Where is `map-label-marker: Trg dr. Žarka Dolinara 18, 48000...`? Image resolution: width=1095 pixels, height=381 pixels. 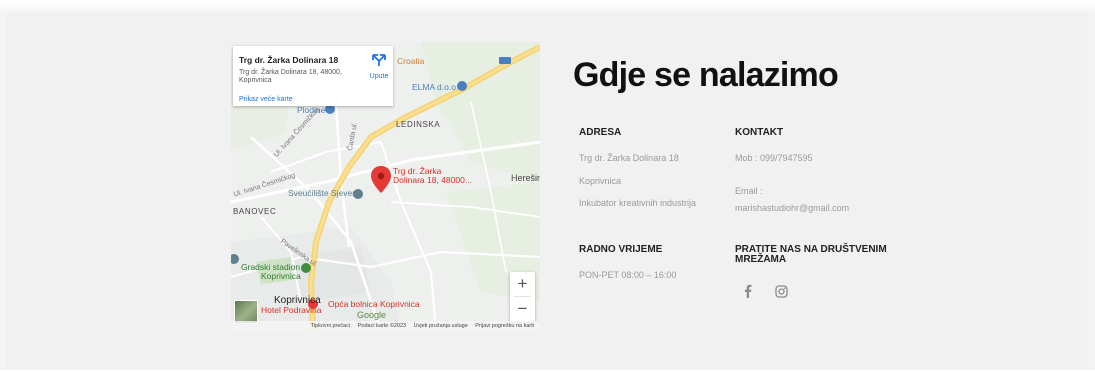 map-label-marker: Trg dr. Žarka Dolinara 18, 48000... is located at coordinates (432, 176).